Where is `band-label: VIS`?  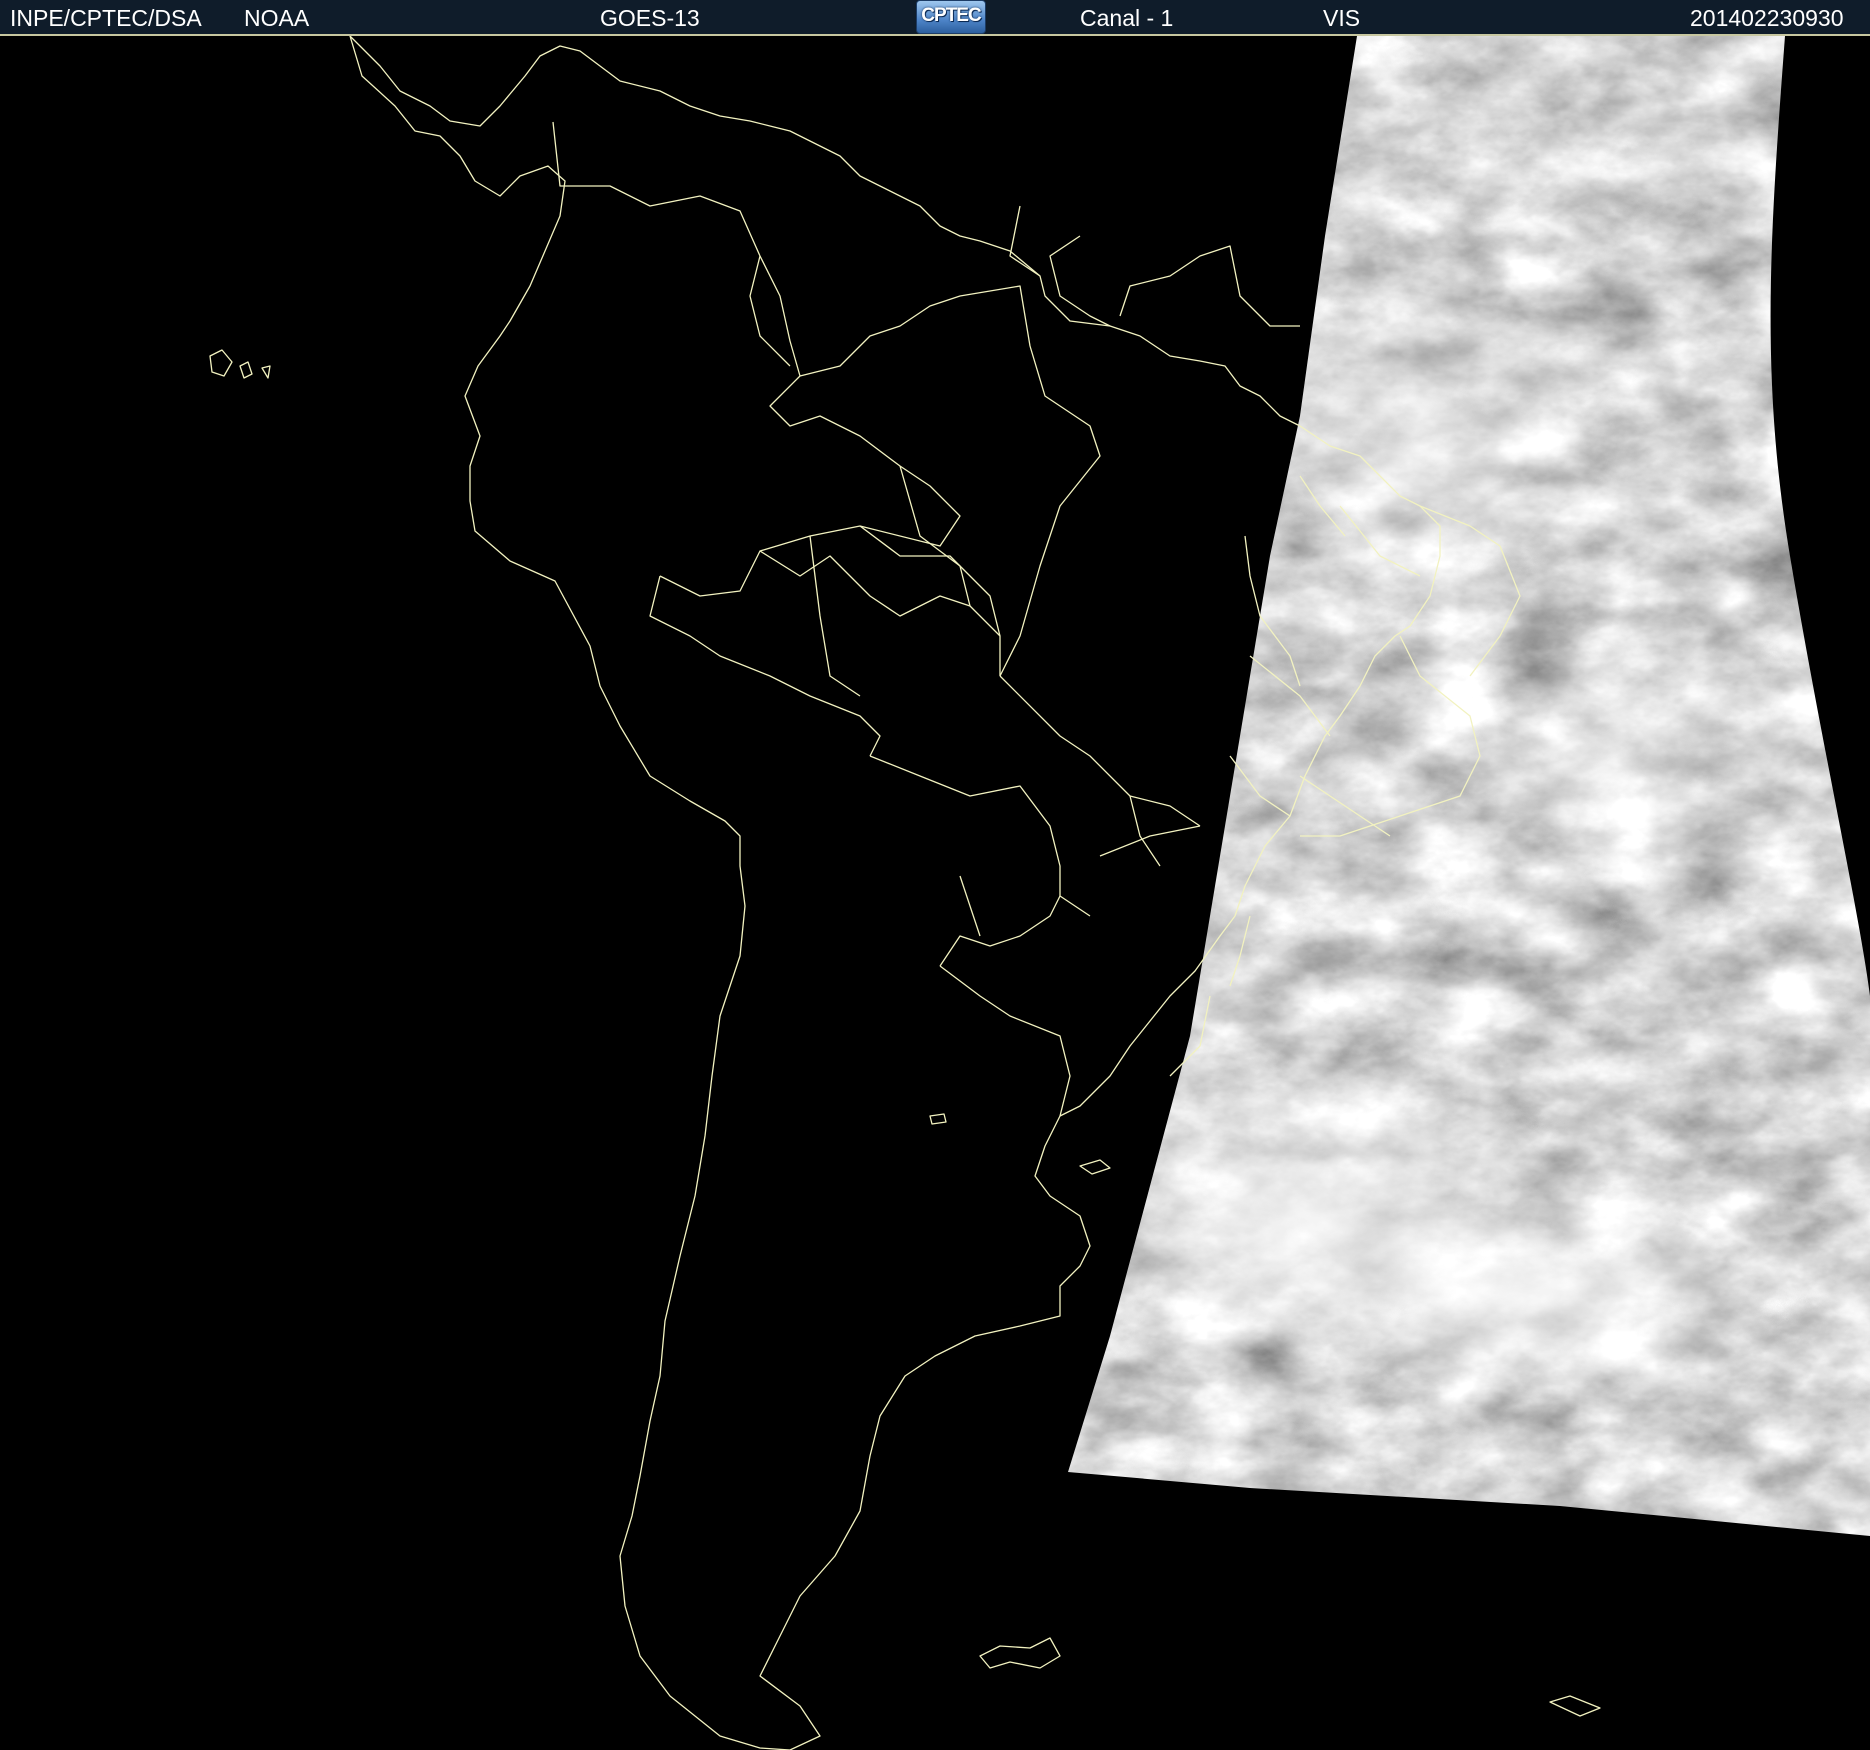 band-label: VIS is located at coordinates (1342, 18).